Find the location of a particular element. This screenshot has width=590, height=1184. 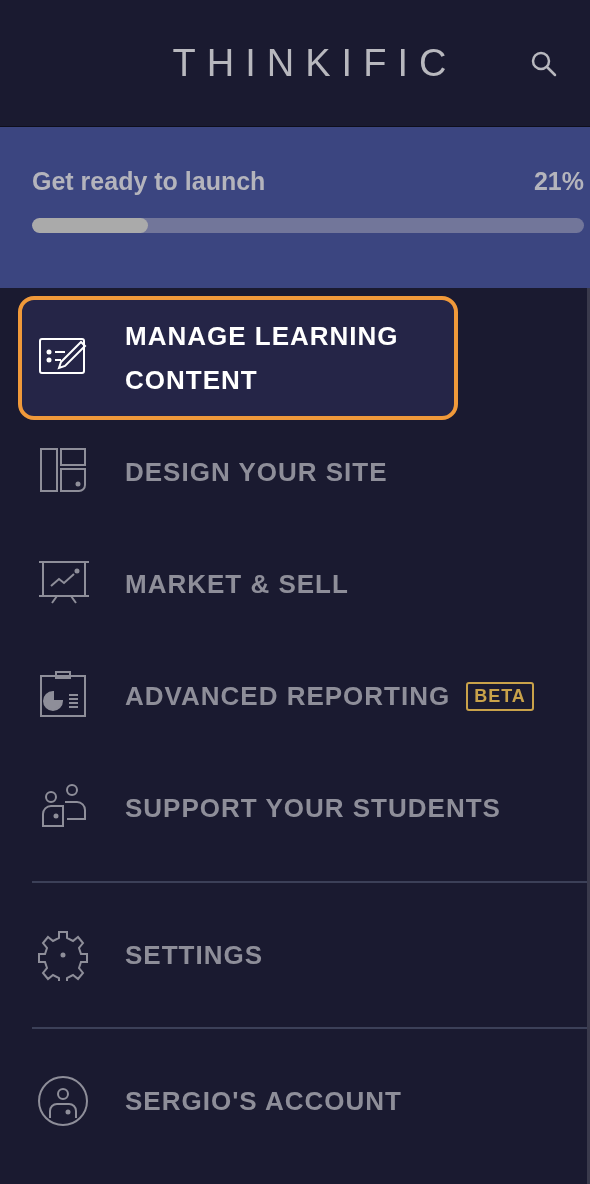

menu-item: MANAGE LEARNING CONTENT is located at coordinates (238, 358).